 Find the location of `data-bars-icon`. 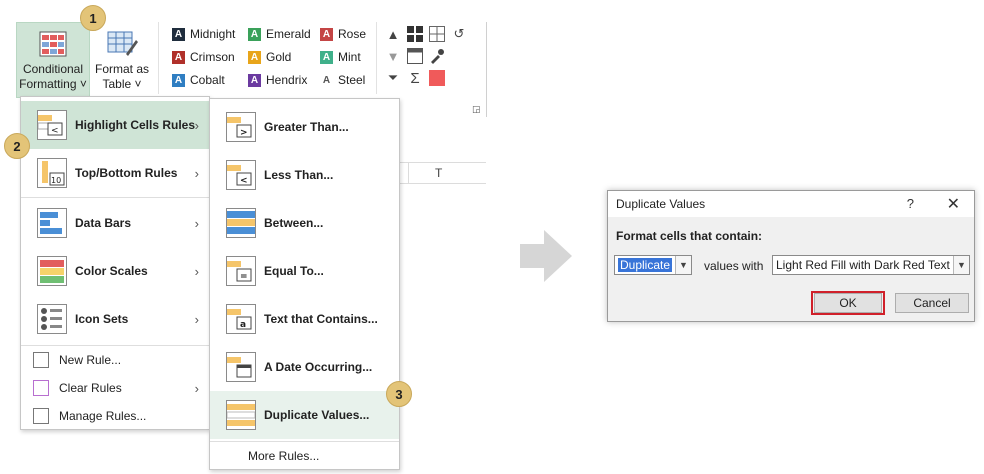

data-bars-icon is located at coordinates (52, 223).